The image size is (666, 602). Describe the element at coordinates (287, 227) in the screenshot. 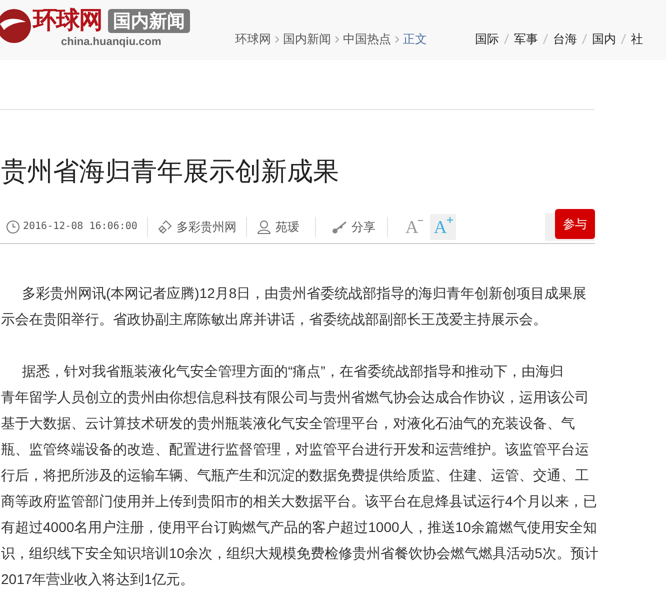

I see `author-name: 苑瑗` at that location.